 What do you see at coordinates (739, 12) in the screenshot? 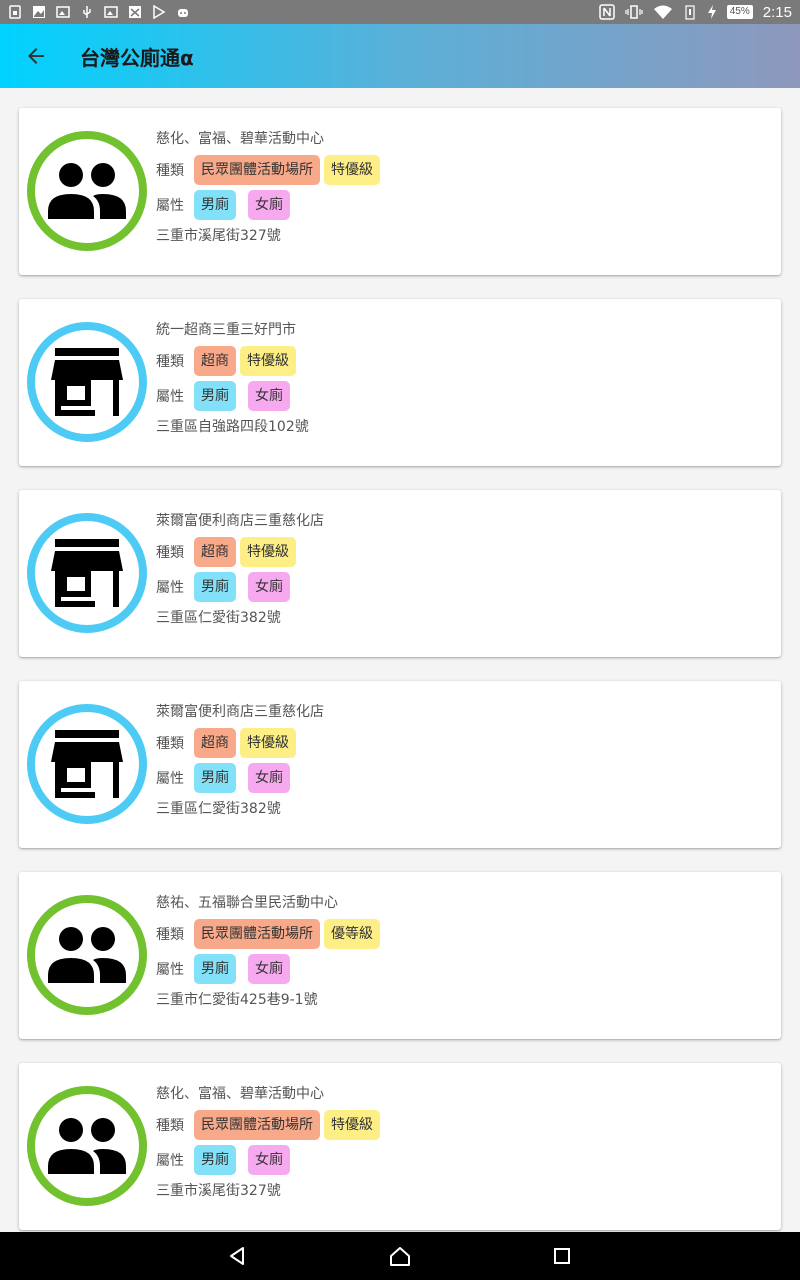
I see `battery-indicator: 45%` at bounding box center [739, 12].